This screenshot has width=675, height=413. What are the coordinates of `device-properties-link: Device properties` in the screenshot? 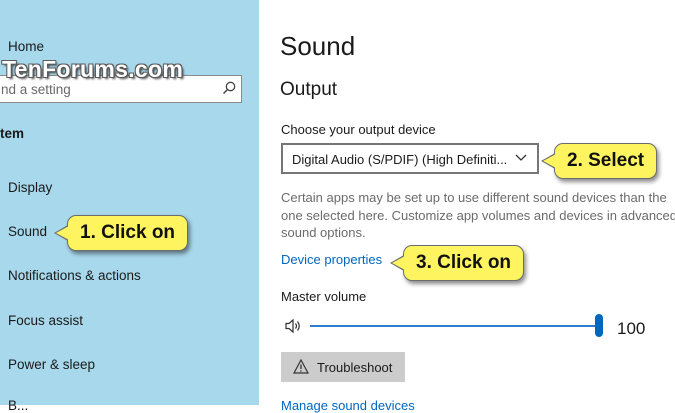 It's located at (331, 259).